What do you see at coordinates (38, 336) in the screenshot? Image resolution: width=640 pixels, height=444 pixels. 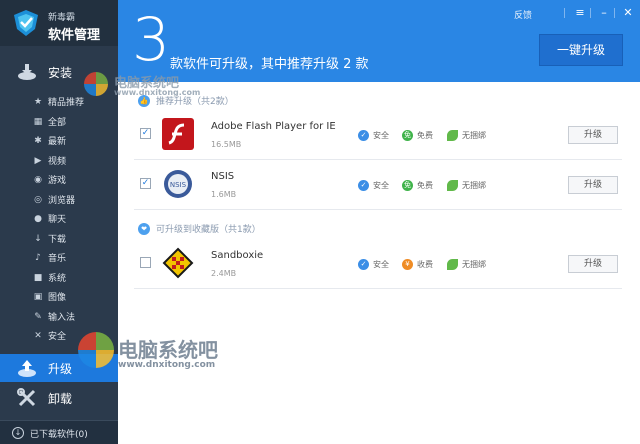 I see `tool-icon: ✕` at bounding box center [38, 336].